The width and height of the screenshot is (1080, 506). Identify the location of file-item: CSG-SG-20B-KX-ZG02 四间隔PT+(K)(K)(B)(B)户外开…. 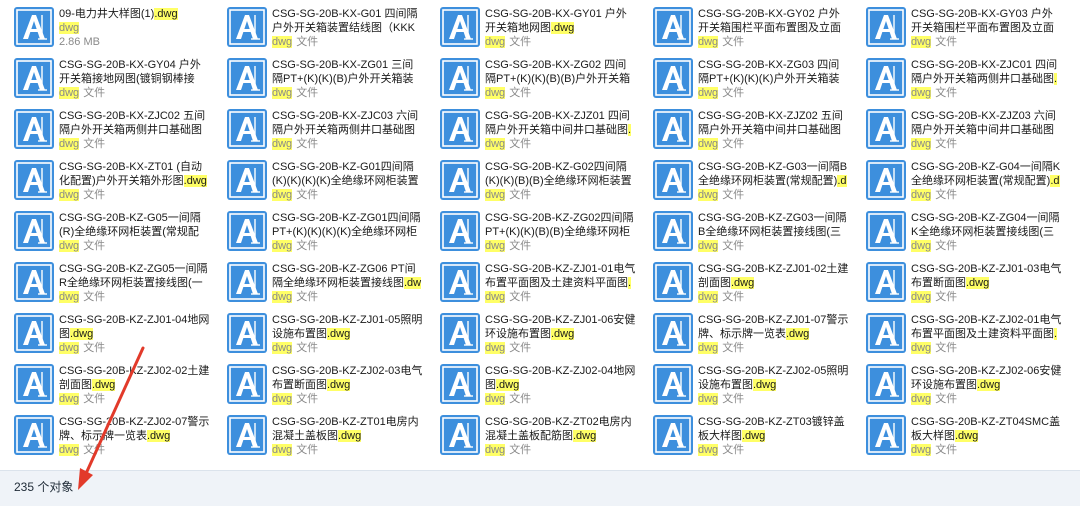
(532, 80).